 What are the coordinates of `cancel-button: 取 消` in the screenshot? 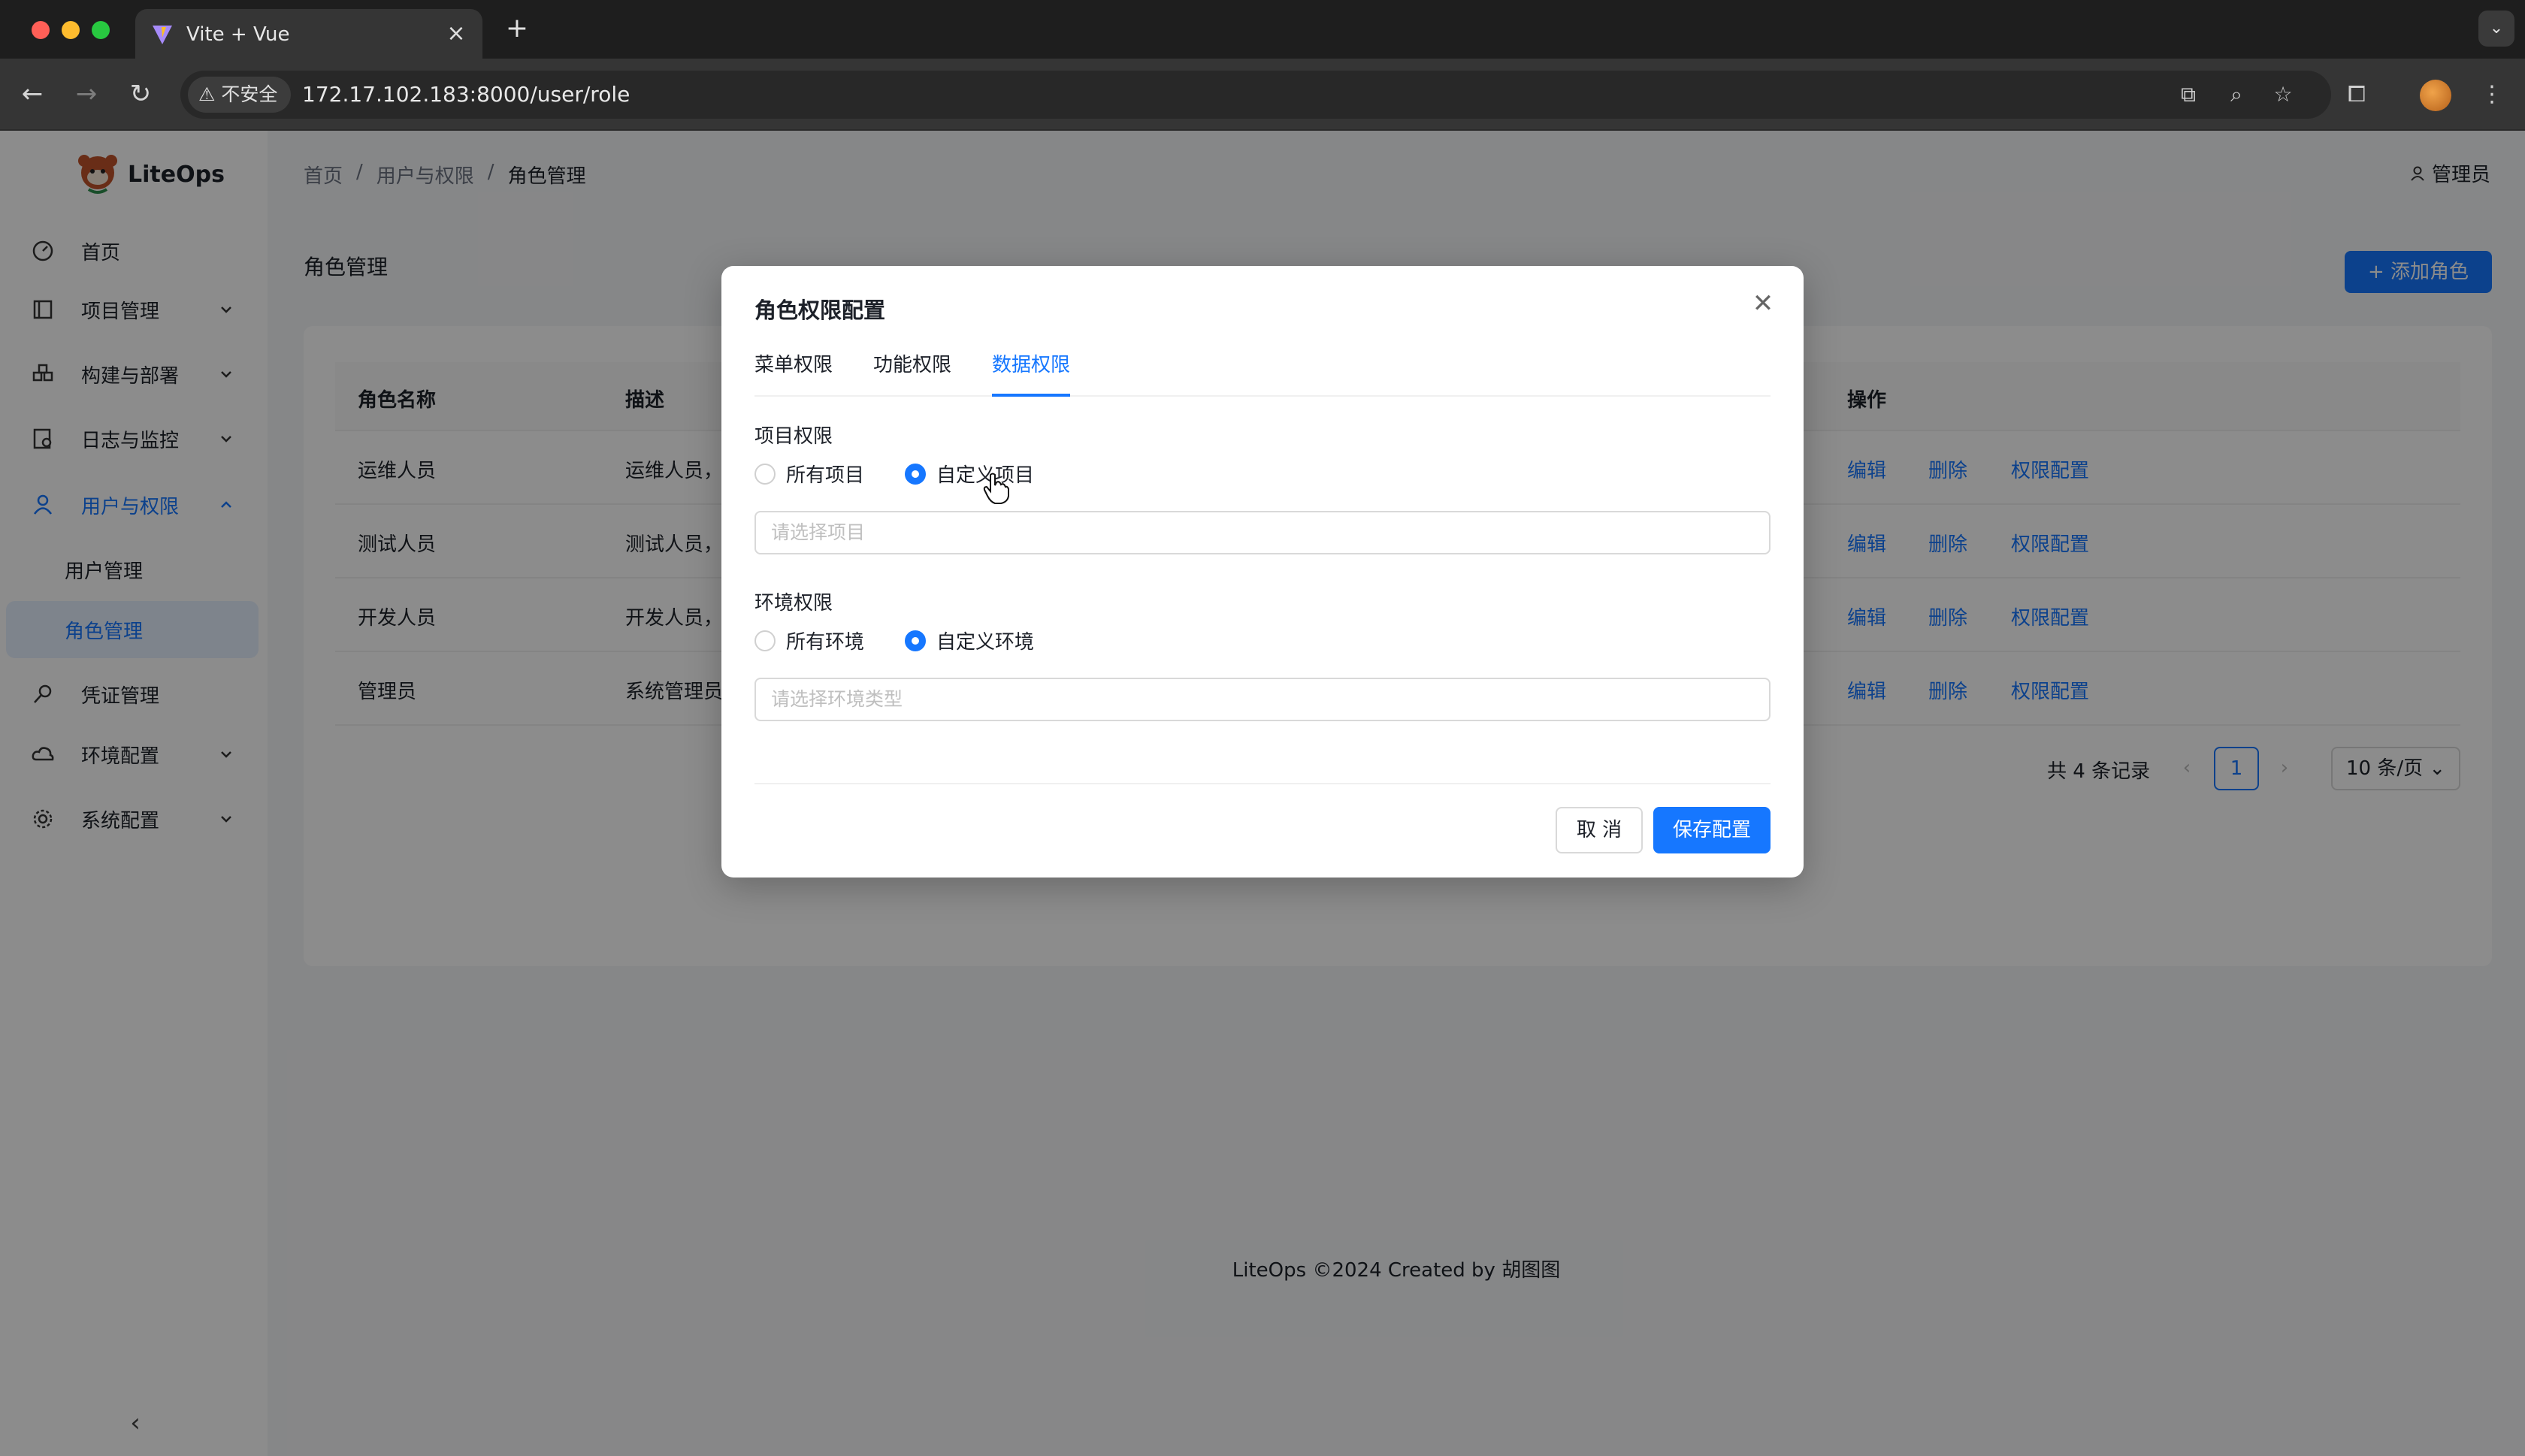 It's located at (1599, 830).